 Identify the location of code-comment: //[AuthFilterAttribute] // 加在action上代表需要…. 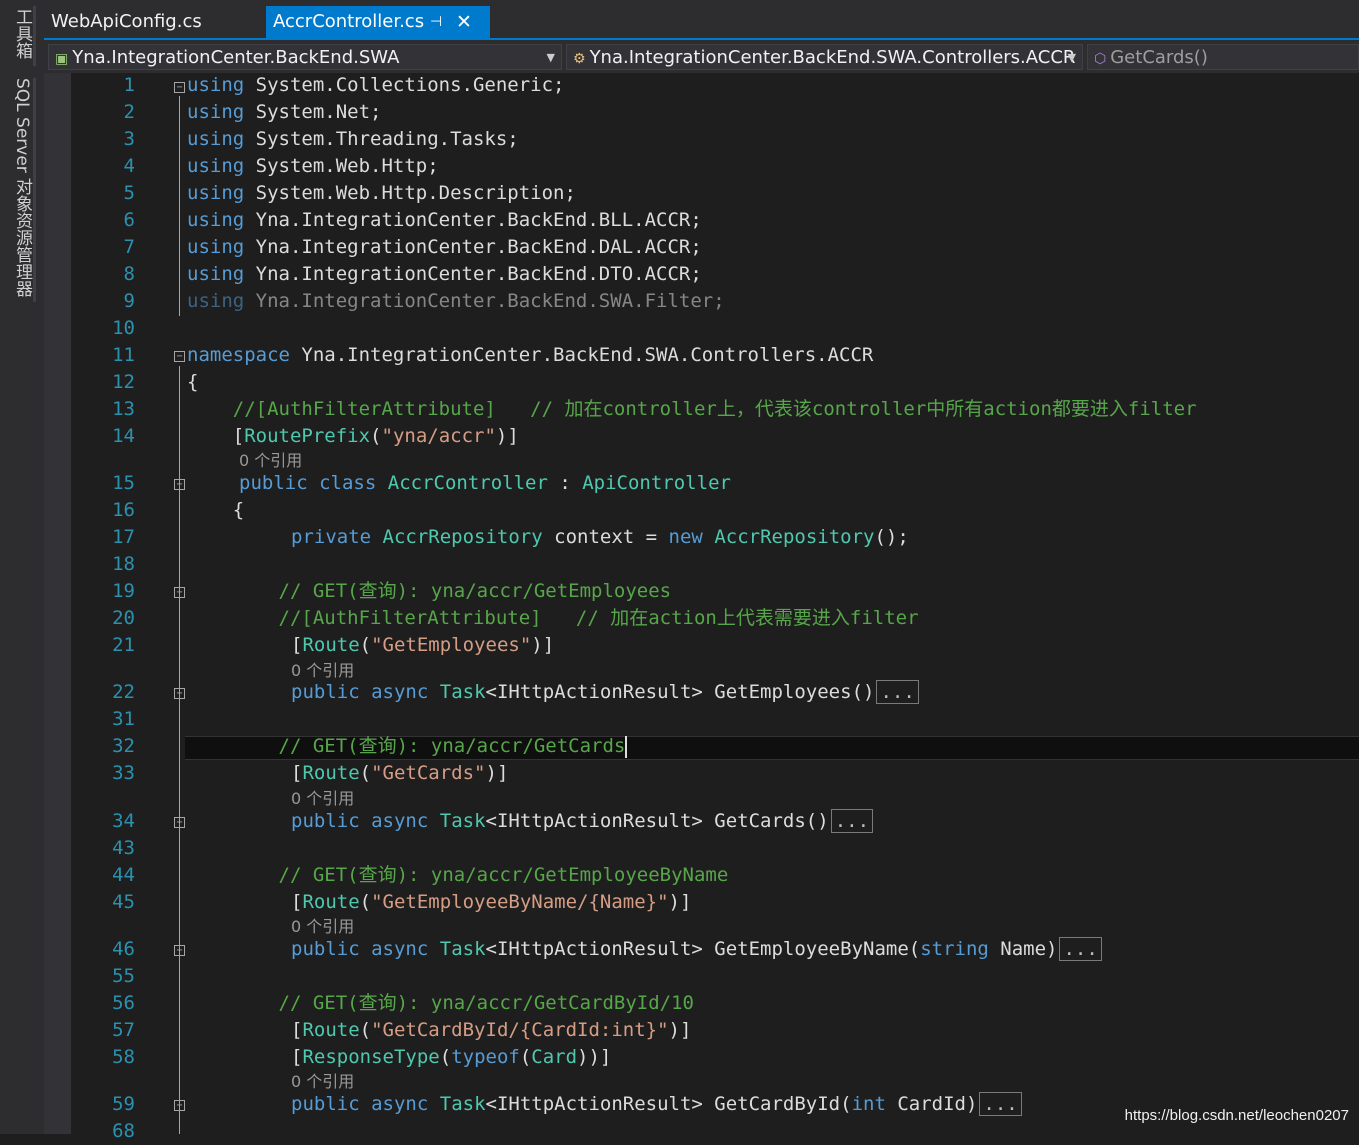
(553, 618).